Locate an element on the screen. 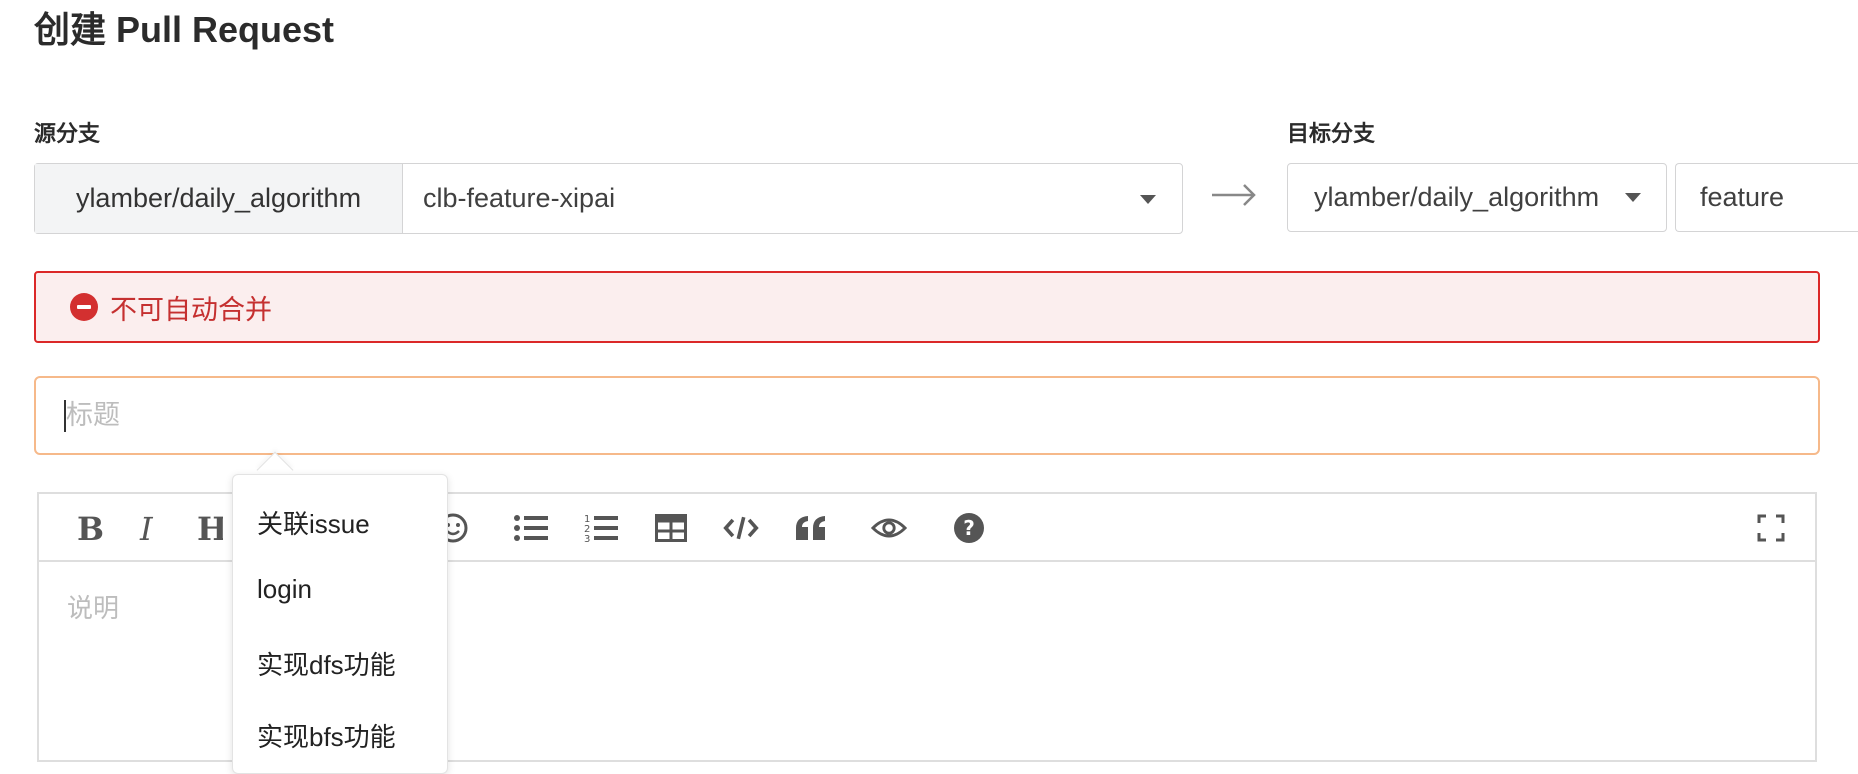 The image size is (1858, 774). svg-text: B is located at coordinates (90, 528).